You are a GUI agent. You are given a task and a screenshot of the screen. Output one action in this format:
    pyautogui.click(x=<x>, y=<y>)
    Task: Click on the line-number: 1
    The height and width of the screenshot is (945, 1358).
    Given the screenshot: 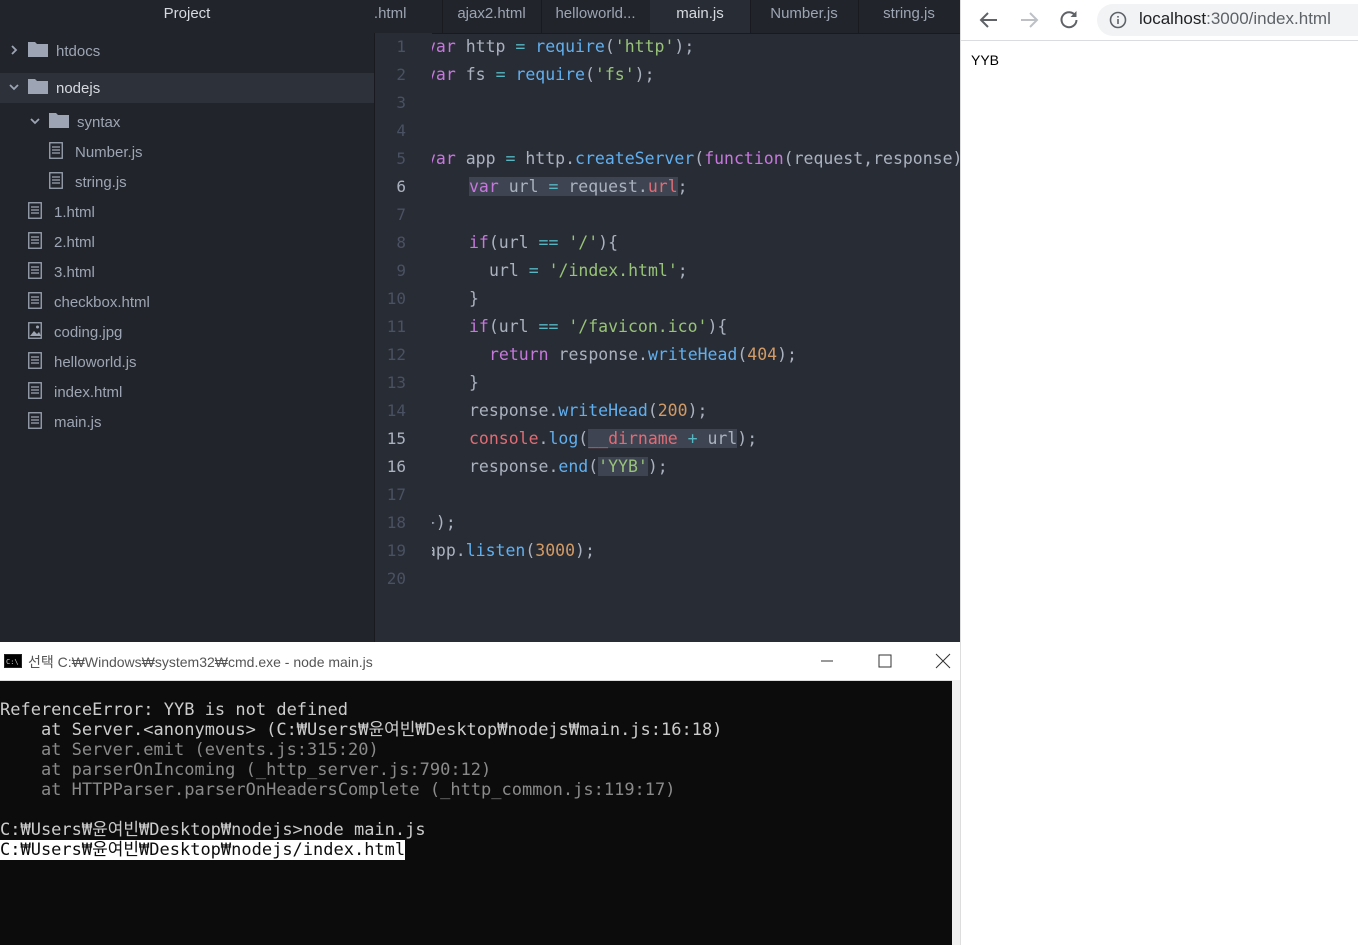 What is the action you would take?
    pyautogui.click(x=401, y=46)
    